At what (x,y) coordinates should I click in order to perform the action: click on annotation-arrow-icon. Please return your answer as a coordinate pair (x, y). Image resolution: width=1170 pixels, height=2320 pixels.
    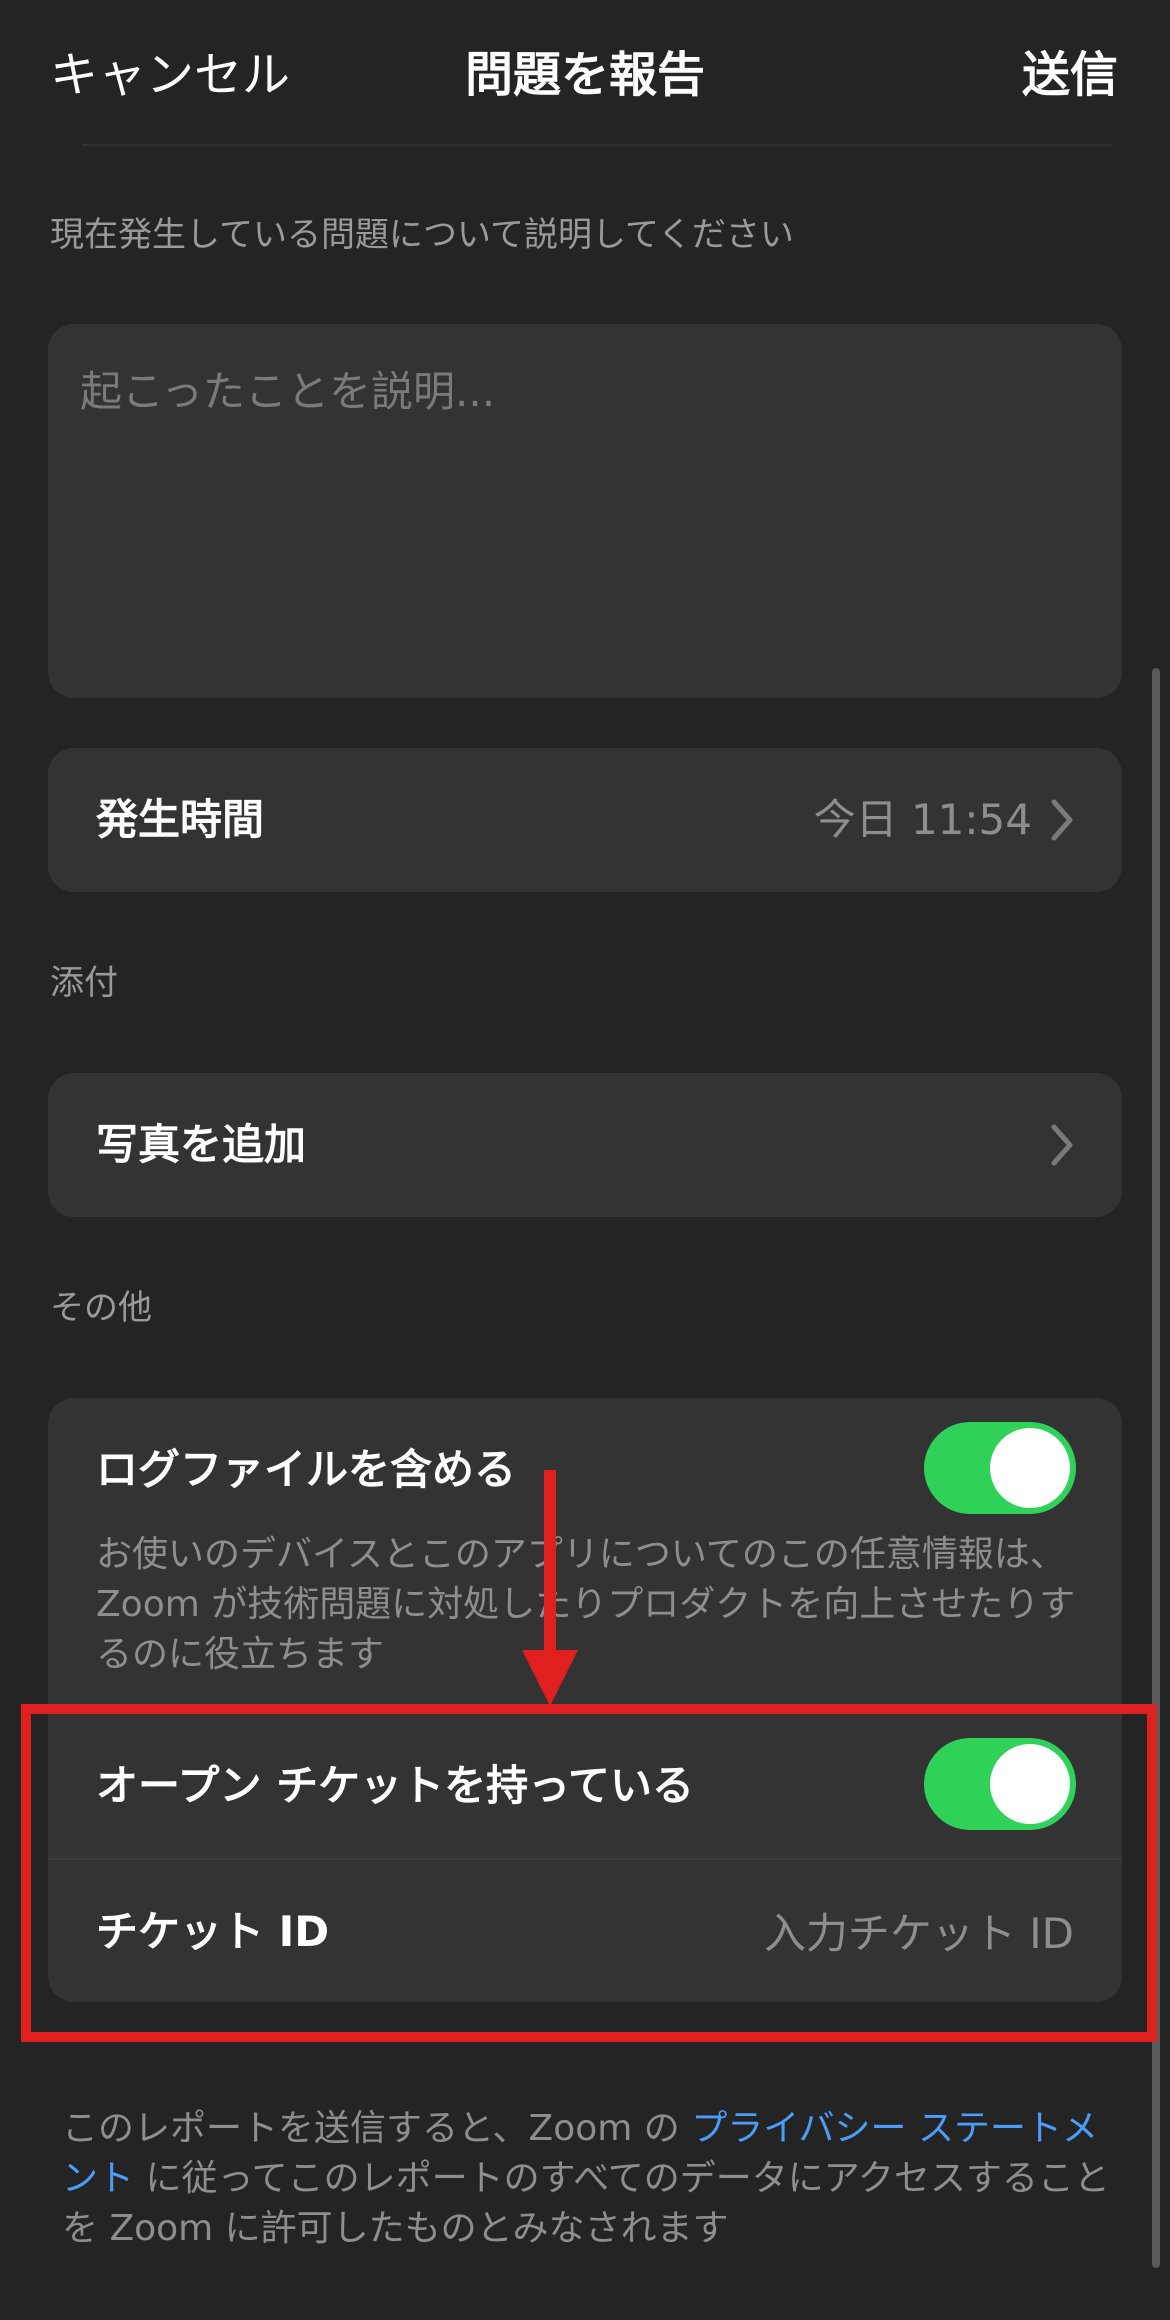
    Looking at the image, I should click on (550, 1588).